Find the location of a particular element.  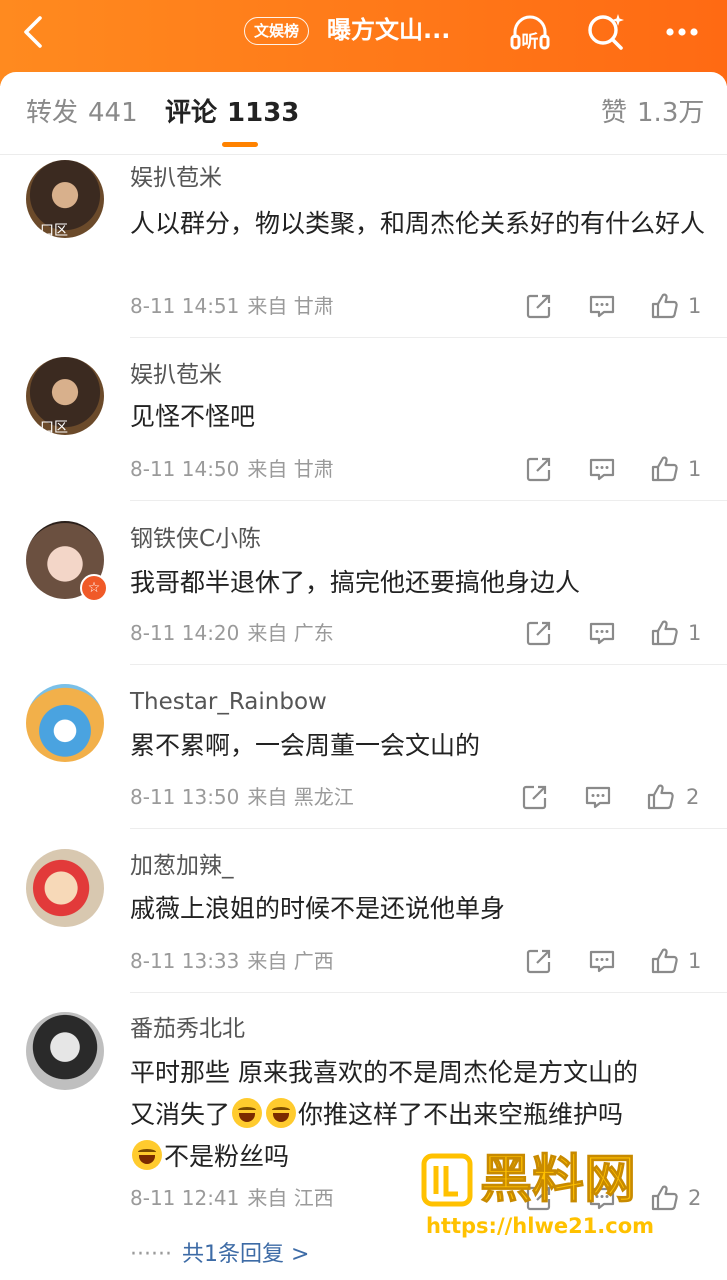

comment-time: 8-11 13:33 is located at coordinates (185, 961).